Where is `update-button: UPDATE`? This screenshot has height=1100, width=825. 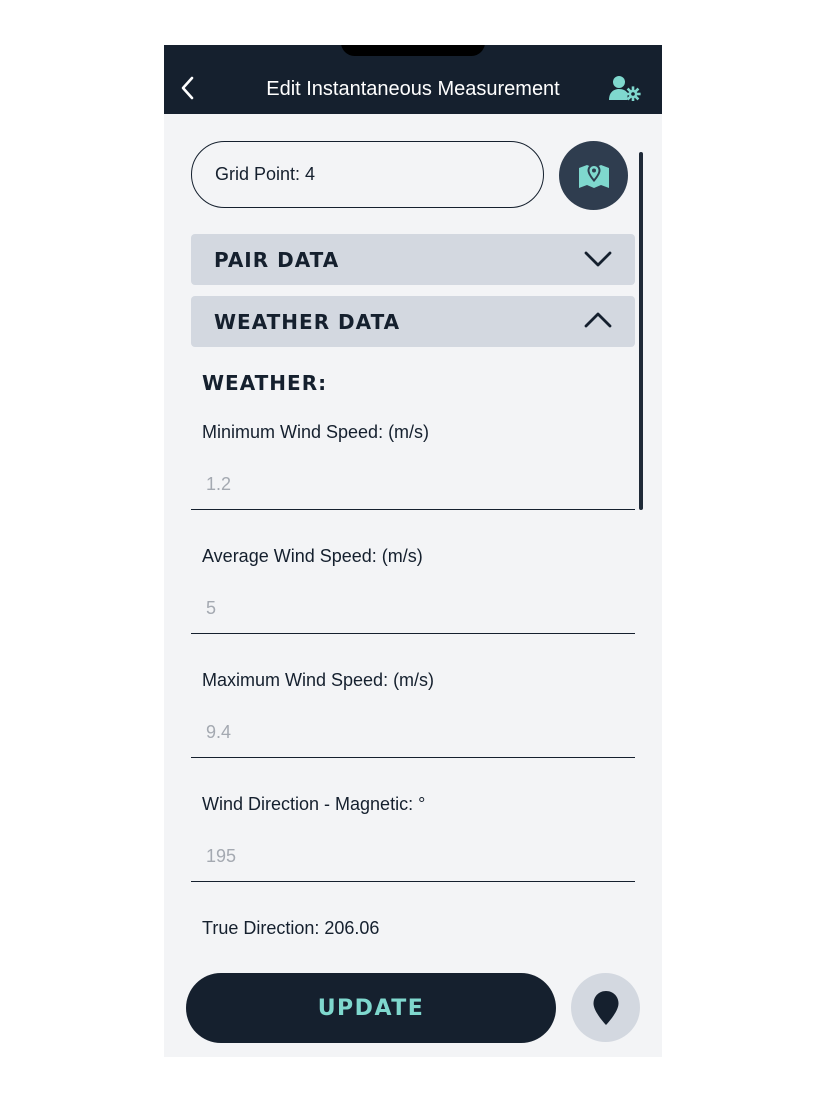
update-button: UPDATE is located at coordinates (371, 1008).